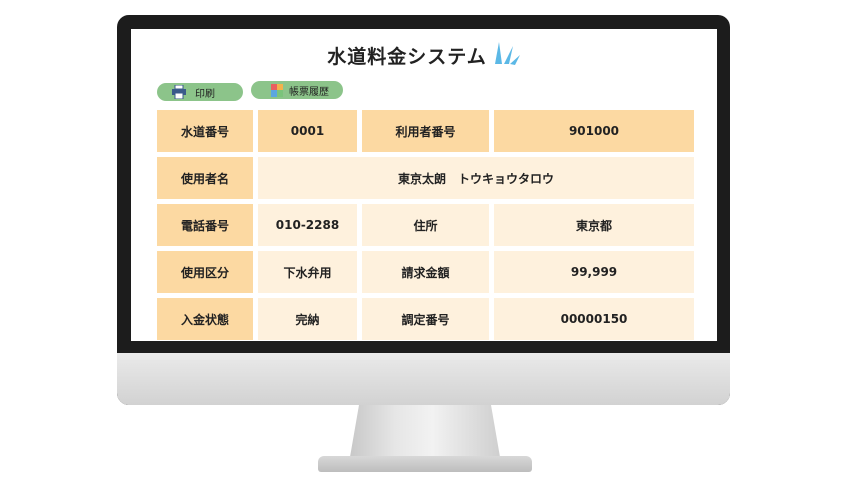  I want to click on phone-value: 010-2288, so click(307, 225).